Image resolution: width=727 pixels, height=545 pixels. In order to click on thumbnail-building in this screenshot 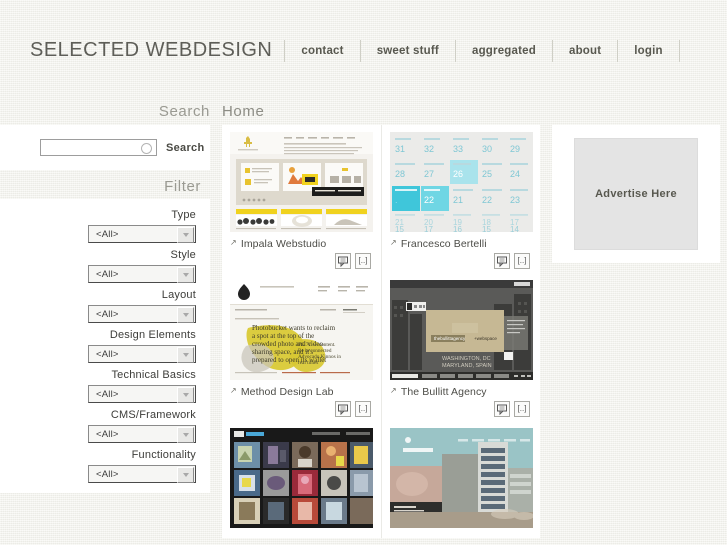, I will do `click(461, 478)`.